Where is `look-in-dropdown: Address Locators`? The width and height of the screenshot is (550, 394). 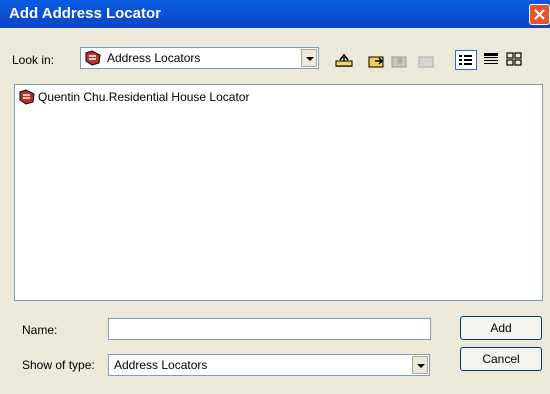
look-in-dropdown: Address Locators is located at coordinates (199, 58).